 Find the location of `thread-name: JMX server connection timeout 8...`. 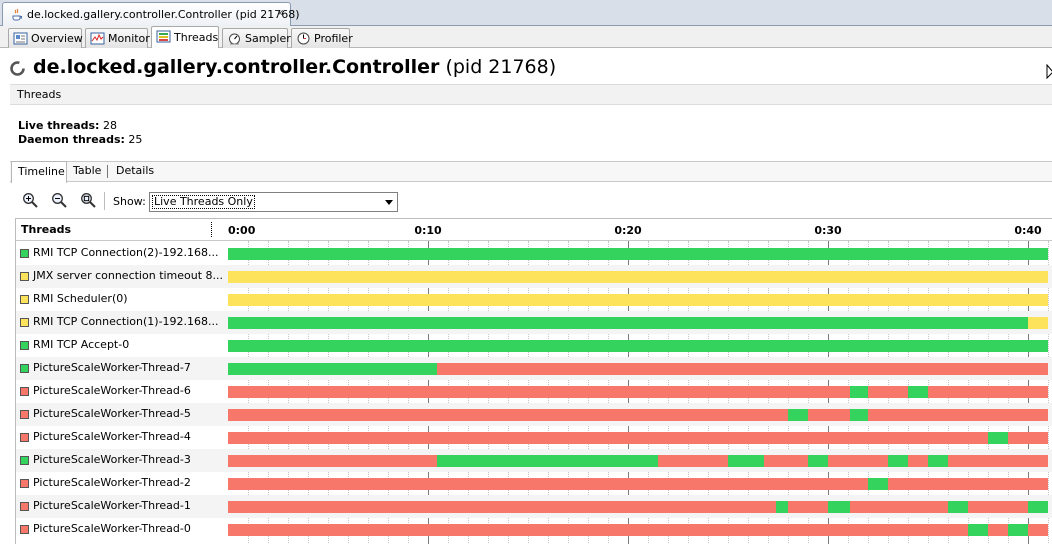

thread-name: JMX server connection timeout 8... is located at coordinates (128, 275).